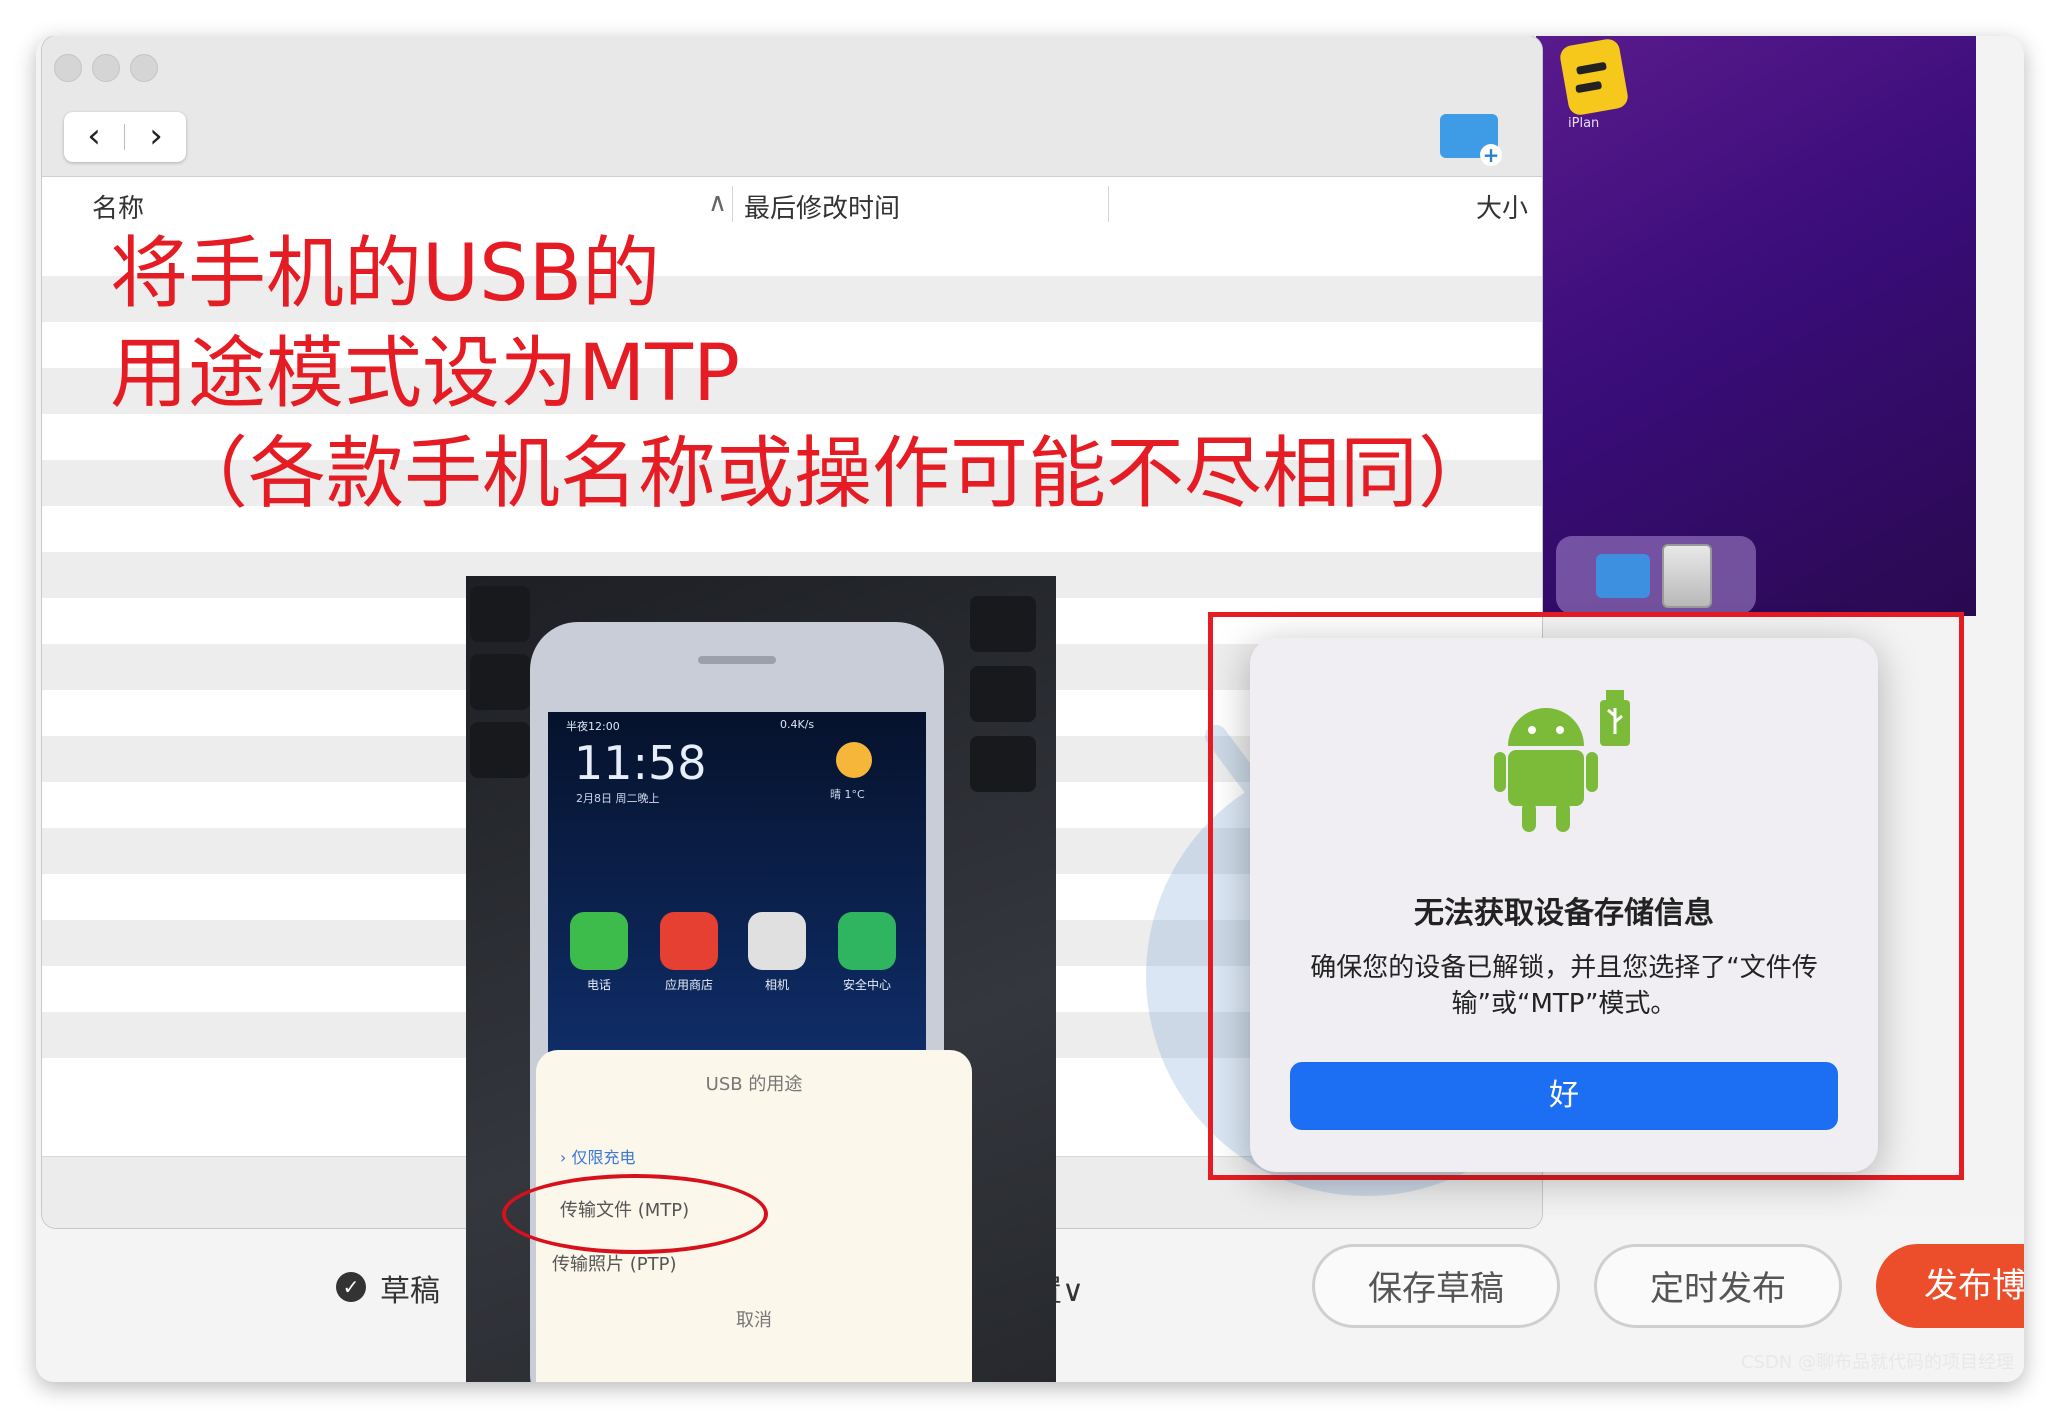  I want to click on new-folder-icon, so click(1471, 140).